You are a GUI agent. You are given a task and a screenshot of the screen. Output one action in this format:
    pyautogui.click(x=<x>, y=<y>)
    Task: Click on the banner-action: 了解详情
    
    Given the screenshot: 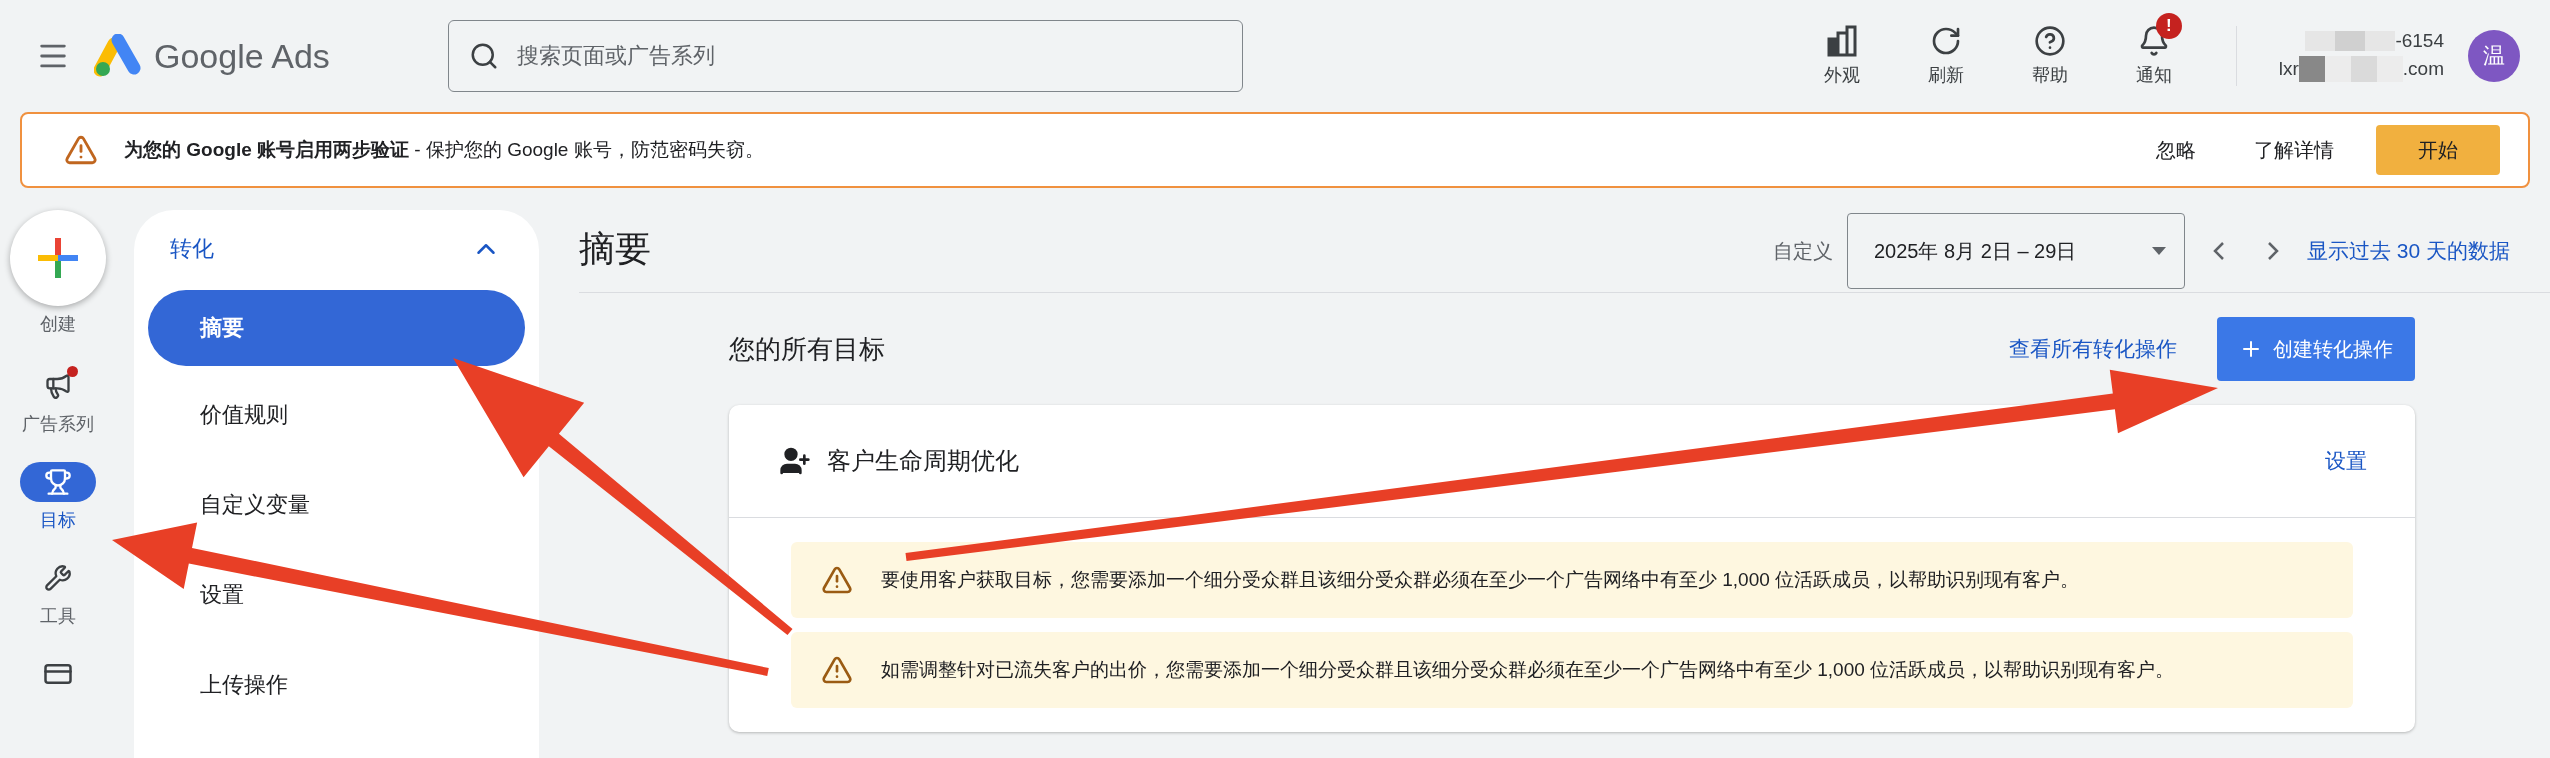 What is the action you would take?
    pyautogui.click(x=2294, y=150)
    